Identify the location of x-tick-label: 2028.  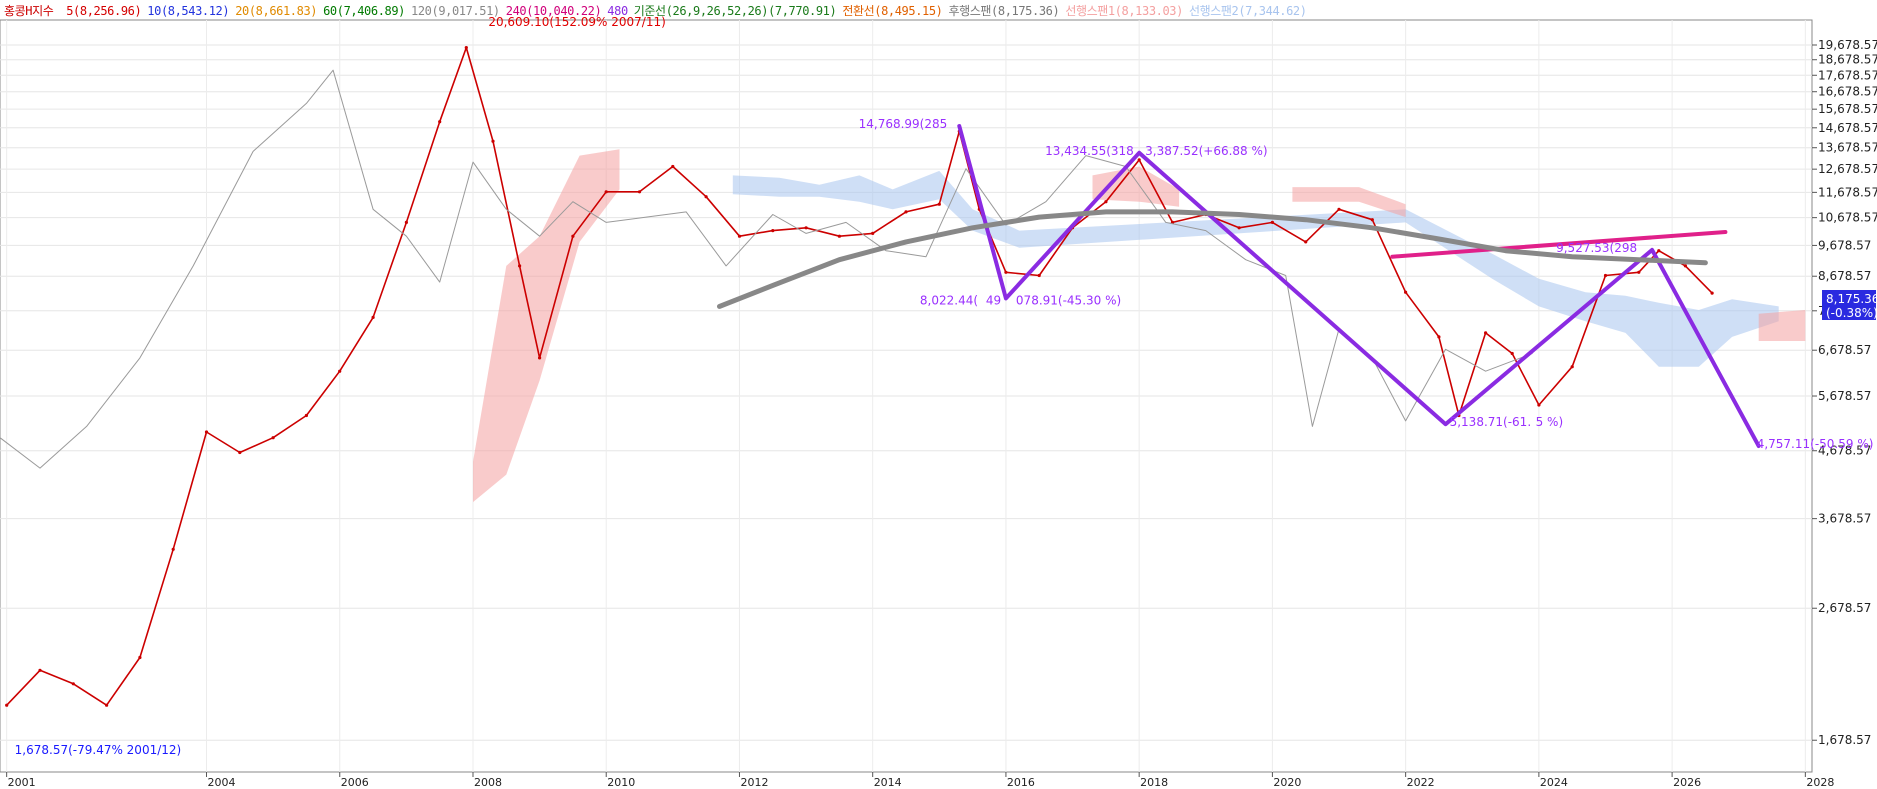
(1820, 782).